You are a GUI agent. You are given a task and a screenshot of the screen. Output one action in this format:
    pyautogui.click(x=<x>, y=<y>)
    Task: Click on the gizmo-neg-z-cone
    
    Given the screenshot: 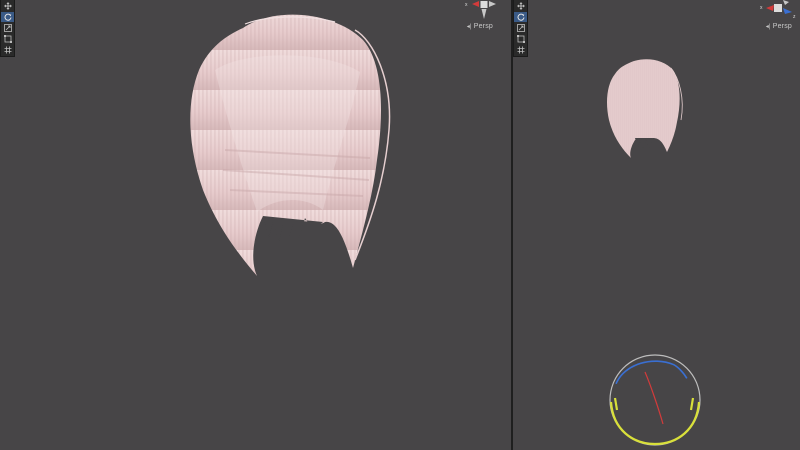 What is the action you would take?
    pyautogui.click(x=786, y=2)
    